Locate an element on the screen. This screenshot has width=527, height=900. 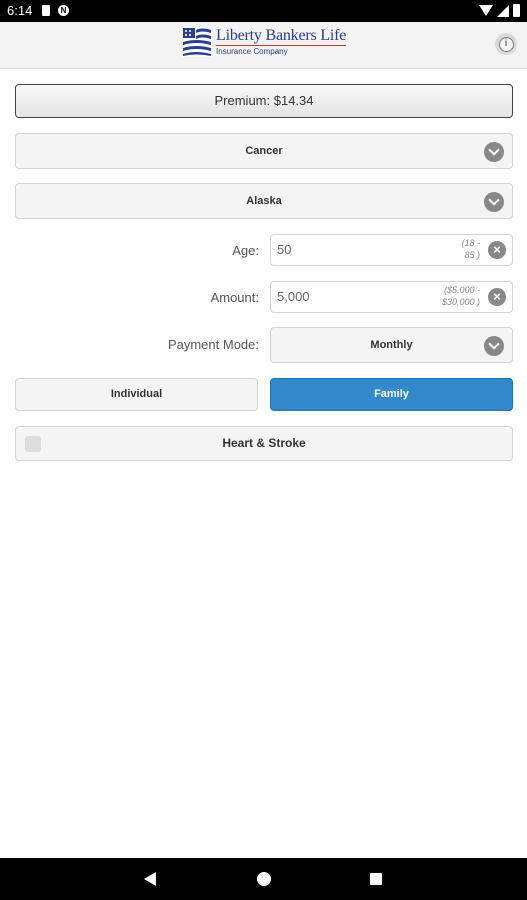
age-range-hint: (18 - 85 ) is located at coordinates (470, 249).